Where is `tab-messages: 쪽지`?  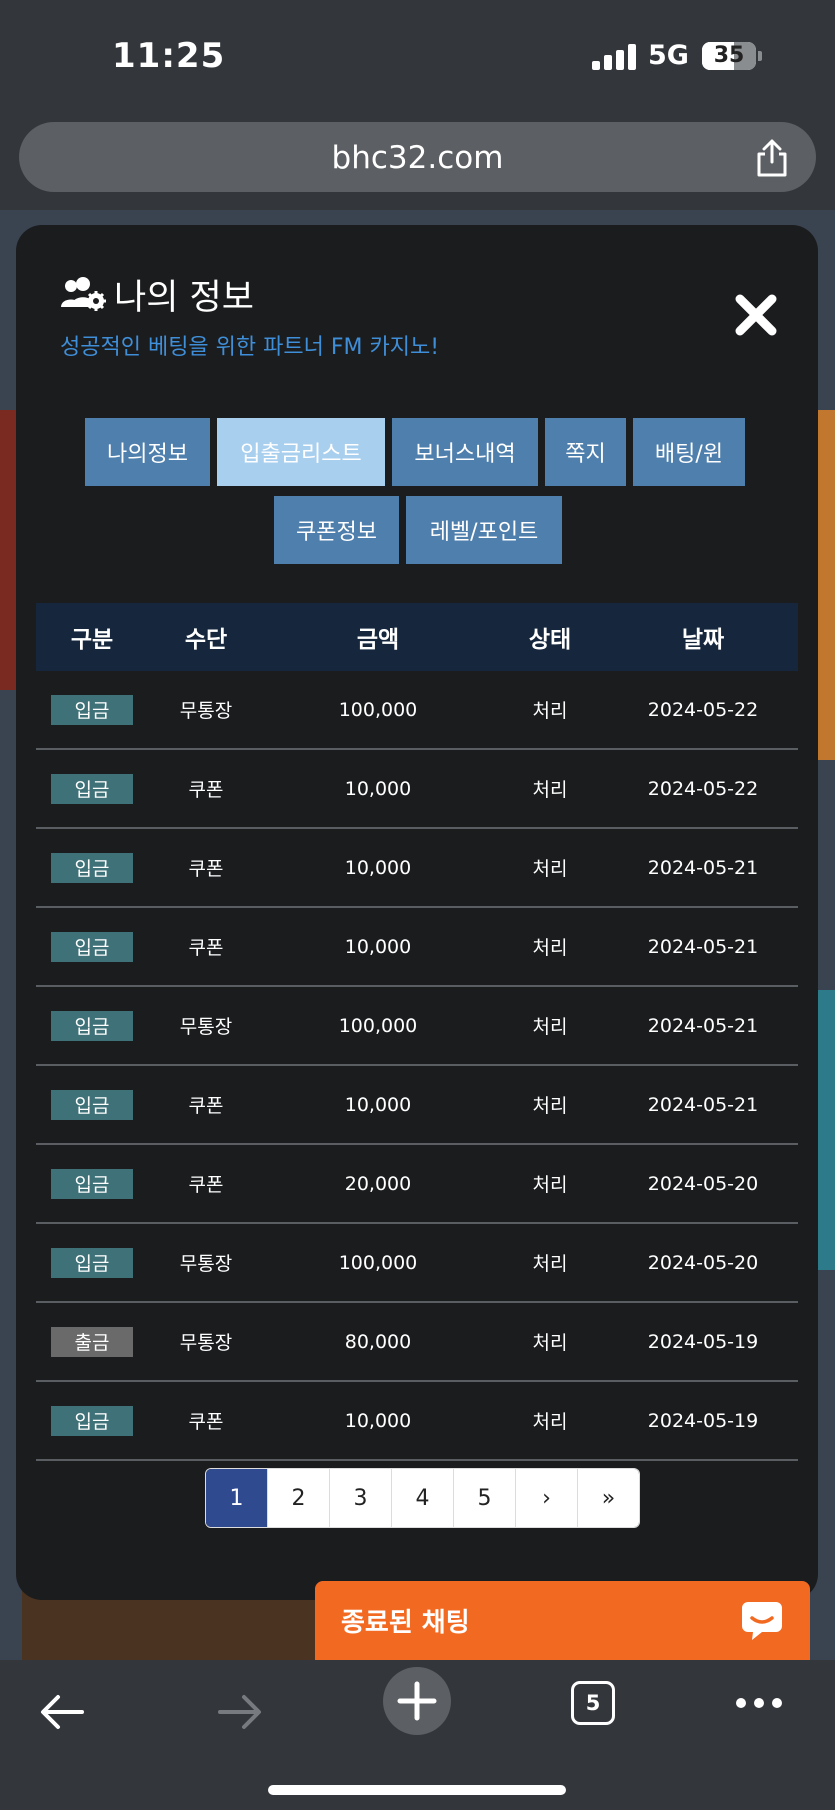
tab-messages: 쪽지 is located at coordinates (585, 452).